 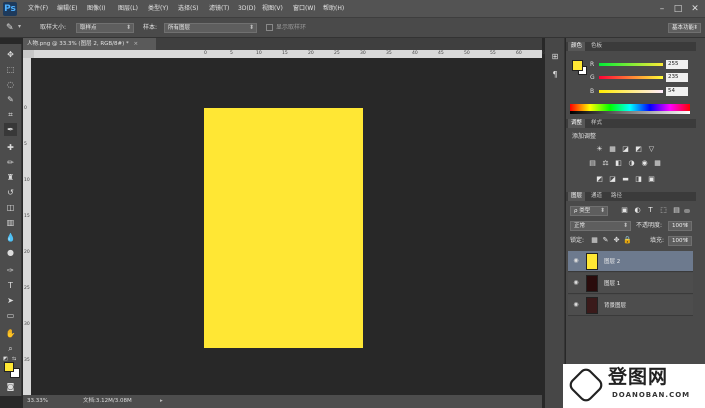 I want to click on channel-mixer-adjust-icon: ◉, so click(x=644, y=163).